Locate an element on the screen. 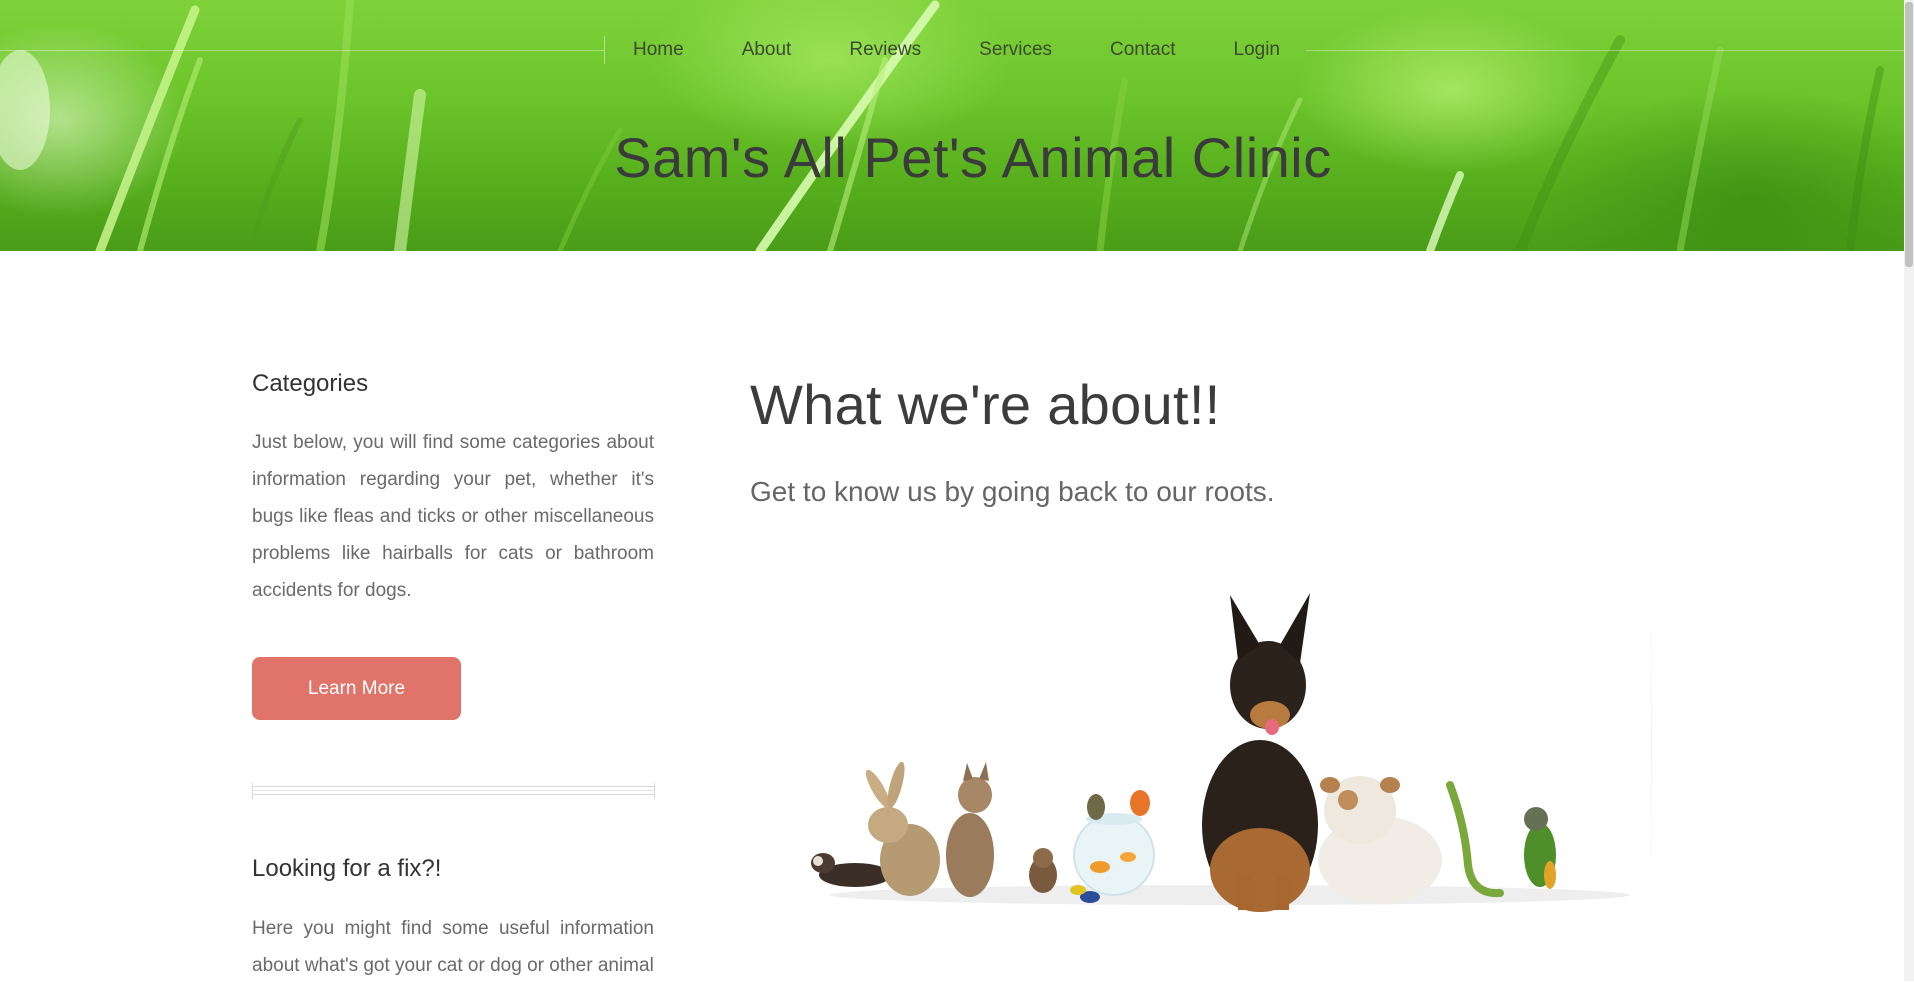  nav-contact: Contact is located at coordinates (1142, 50).